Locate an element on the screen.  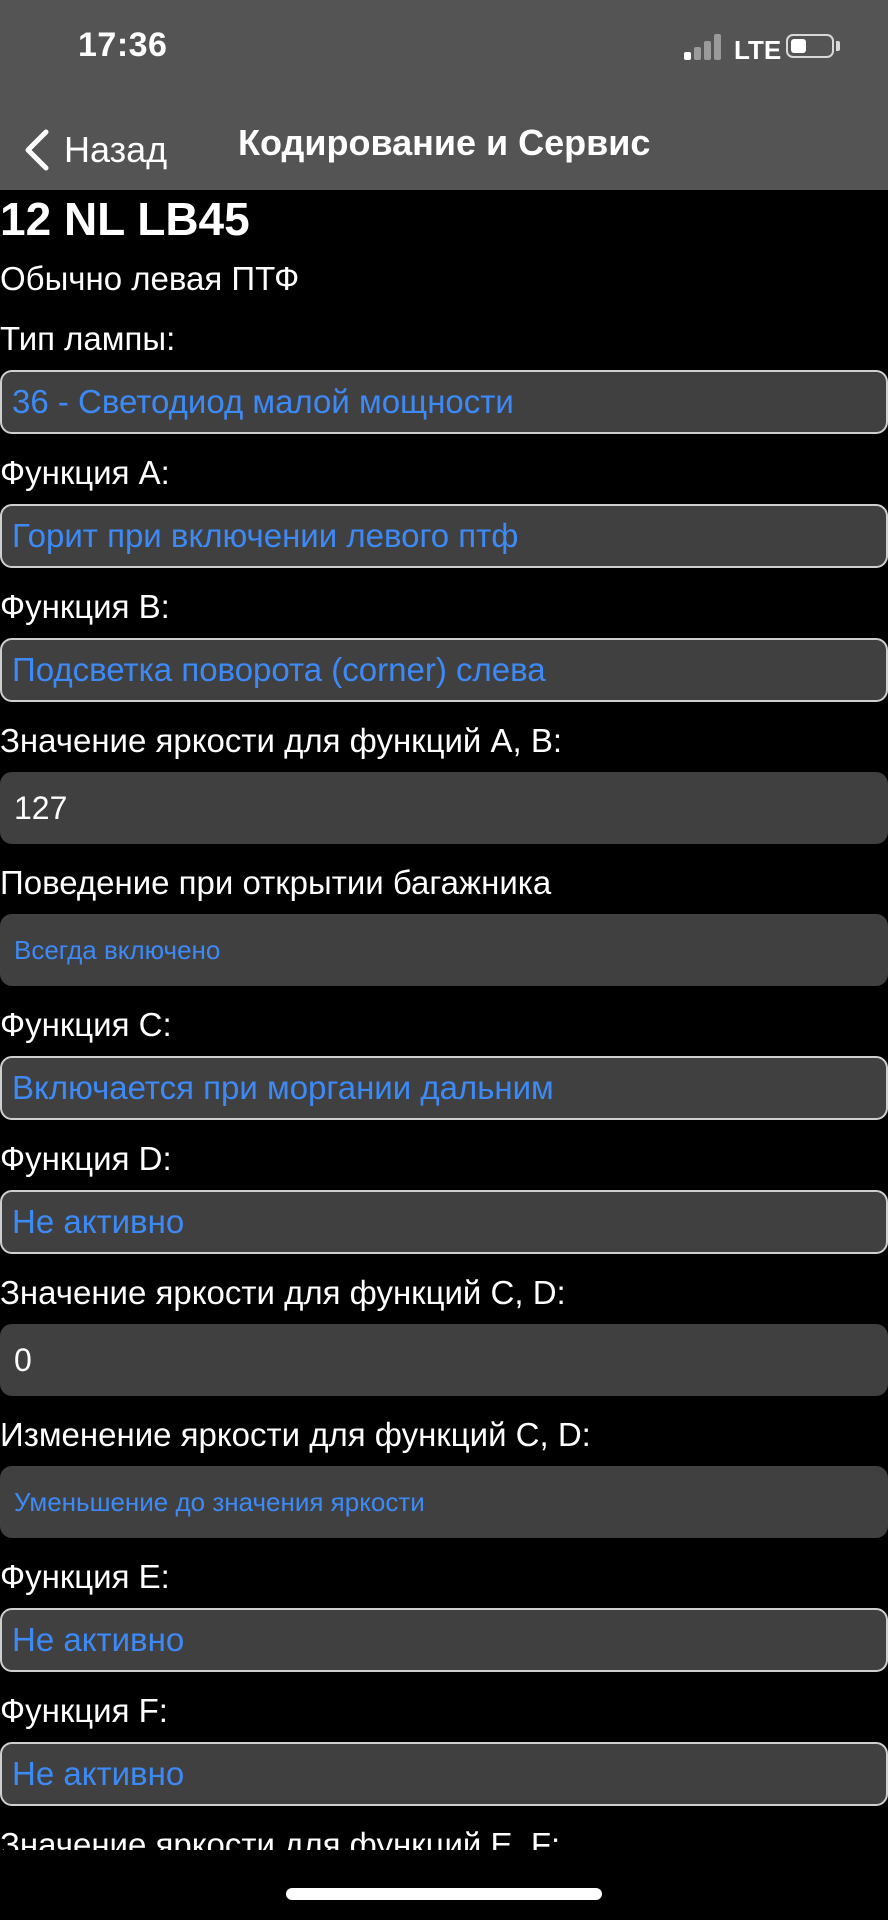
home-indicator is located at coordinates (444, 1894).